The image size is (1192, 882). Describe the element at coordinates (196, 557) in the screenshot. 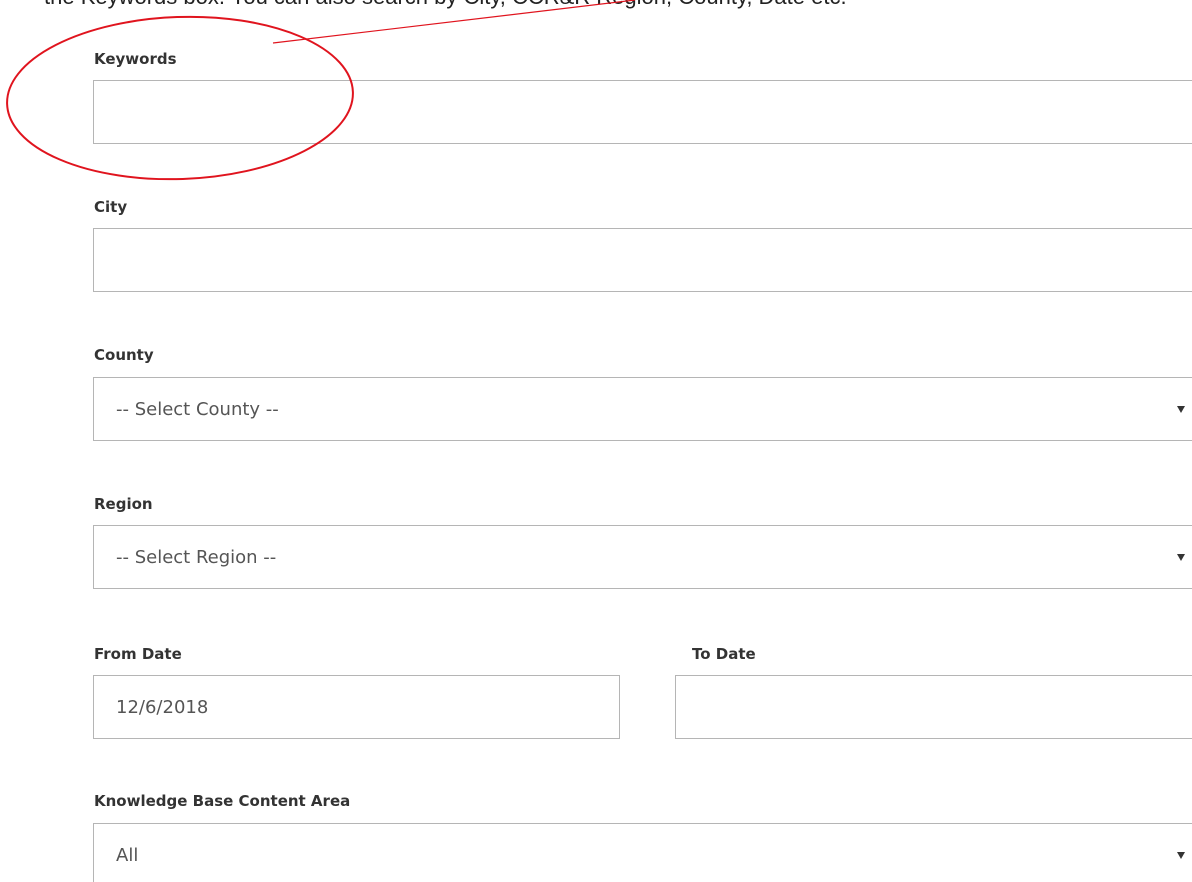

I see `region-select-value: -- Select Region --` at that location.